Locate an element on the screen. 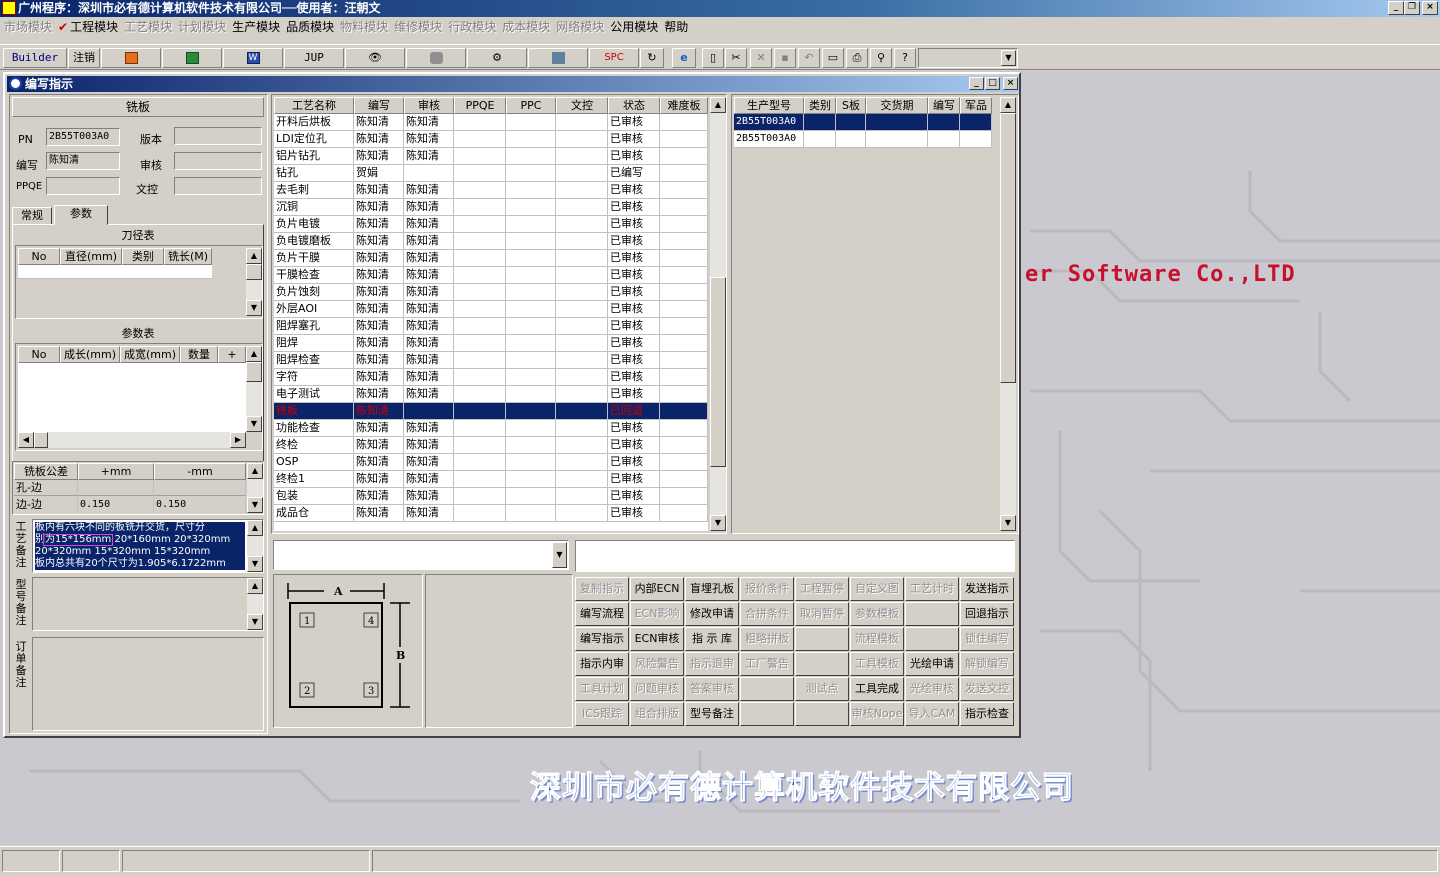  param-col-length: 成长(mm) is located at coordinates (90, 354).